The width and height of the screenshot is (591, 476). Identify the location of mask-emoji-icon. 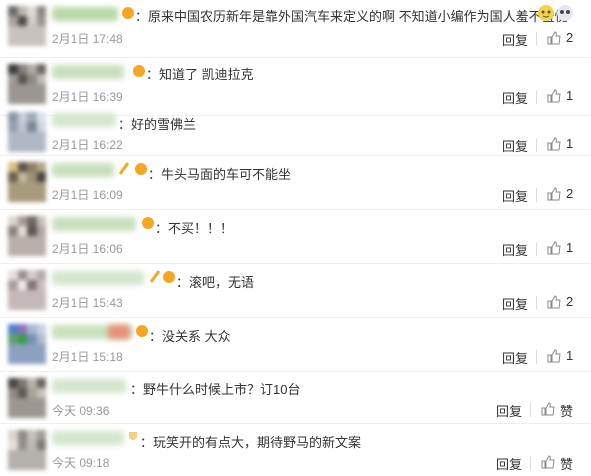
(565, 13).